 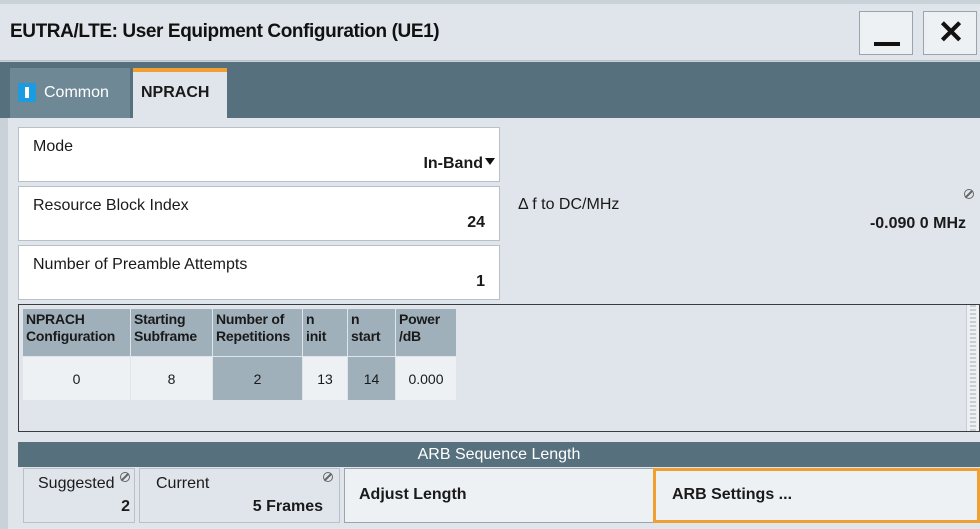 What do you see at coordinates (257, 378) in the screenshot?
I see `table-cell: 2` at bounding box center [257, 378].